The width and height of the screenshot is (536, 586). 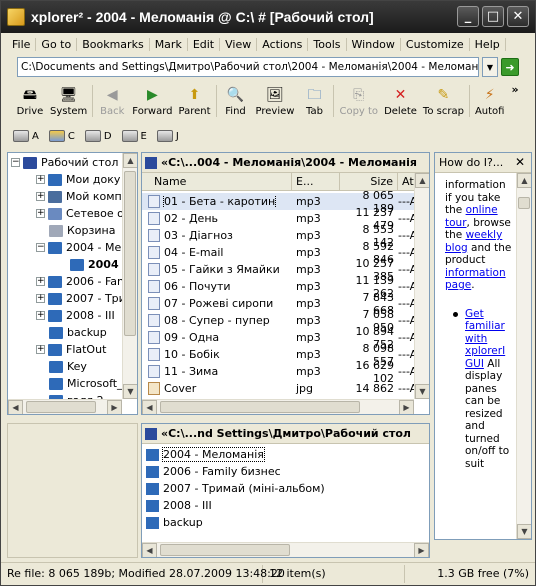 What do you see at coordinates (195, 100) in the screenshot?
I see `parent-button: ⬆ Parent` at bounding box center [195, 100].